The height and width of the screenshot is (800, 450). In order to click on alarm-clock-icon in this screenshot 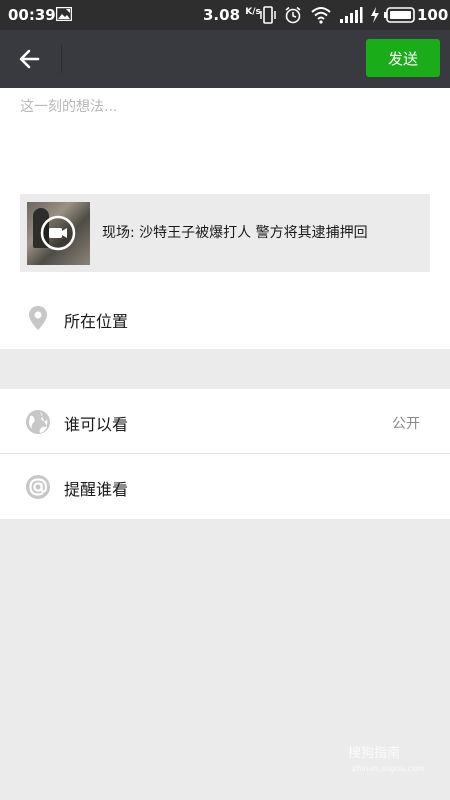, I will do `click(293, 15)`.